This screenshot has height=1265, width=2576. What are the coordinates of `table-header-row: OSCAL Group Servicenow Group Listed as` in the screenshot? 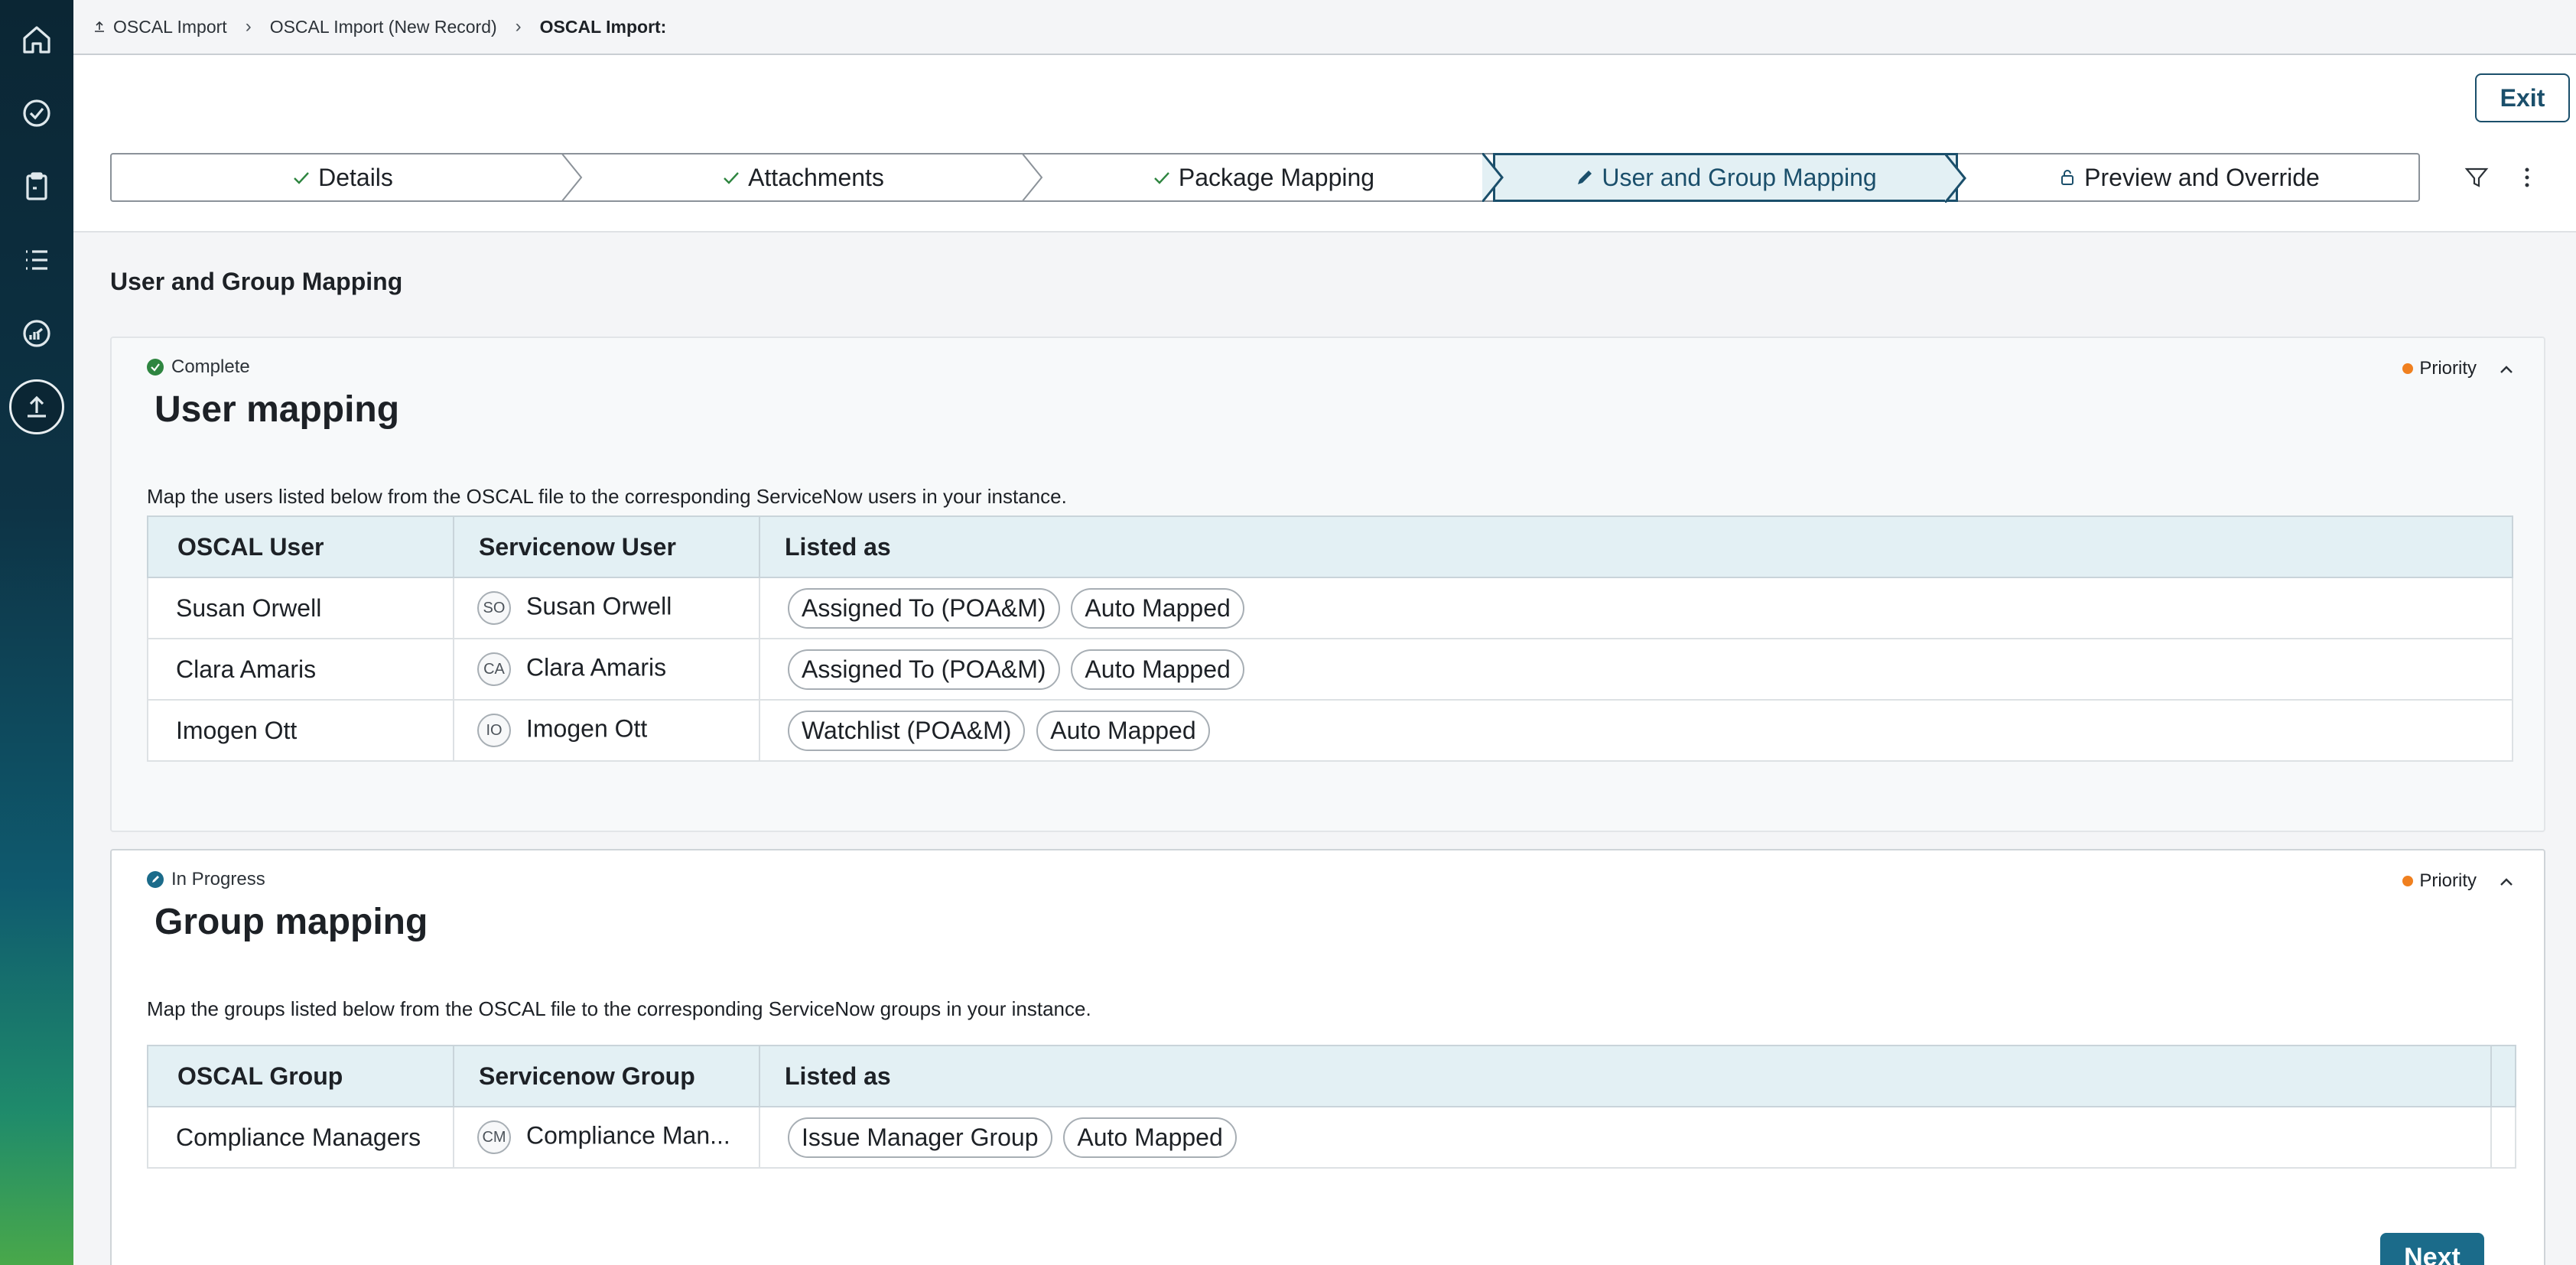 It's located at (1331, 1076).